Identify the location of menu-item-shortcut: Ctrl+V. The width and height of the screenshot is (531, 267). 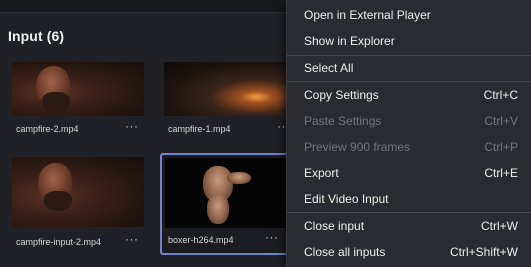
(501, 121).